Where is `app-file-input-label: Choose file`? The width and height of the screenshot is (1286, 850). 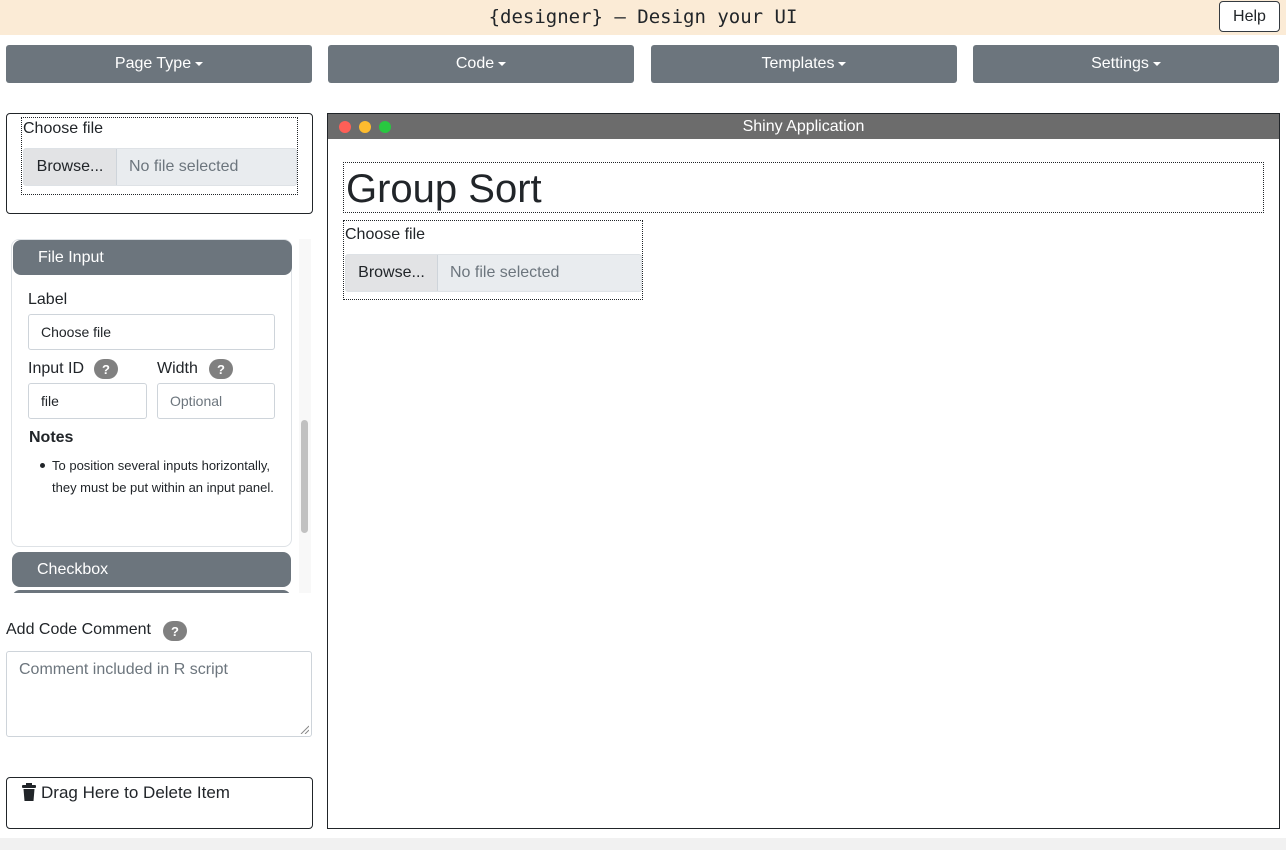 app-file-input-label: Choose file is located at coordinates (385, 234).